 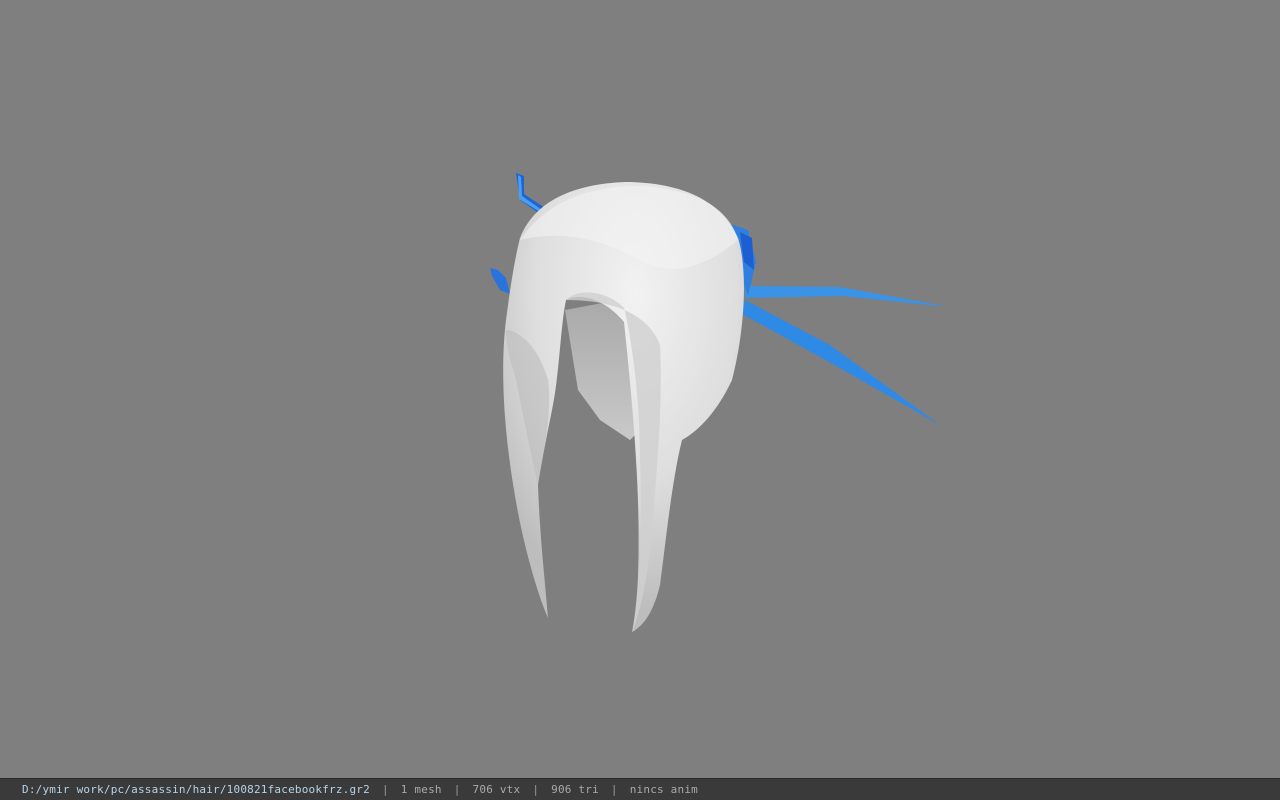 I want to click on triangle-count-label: 906 tri, so click(x=575, y=789).